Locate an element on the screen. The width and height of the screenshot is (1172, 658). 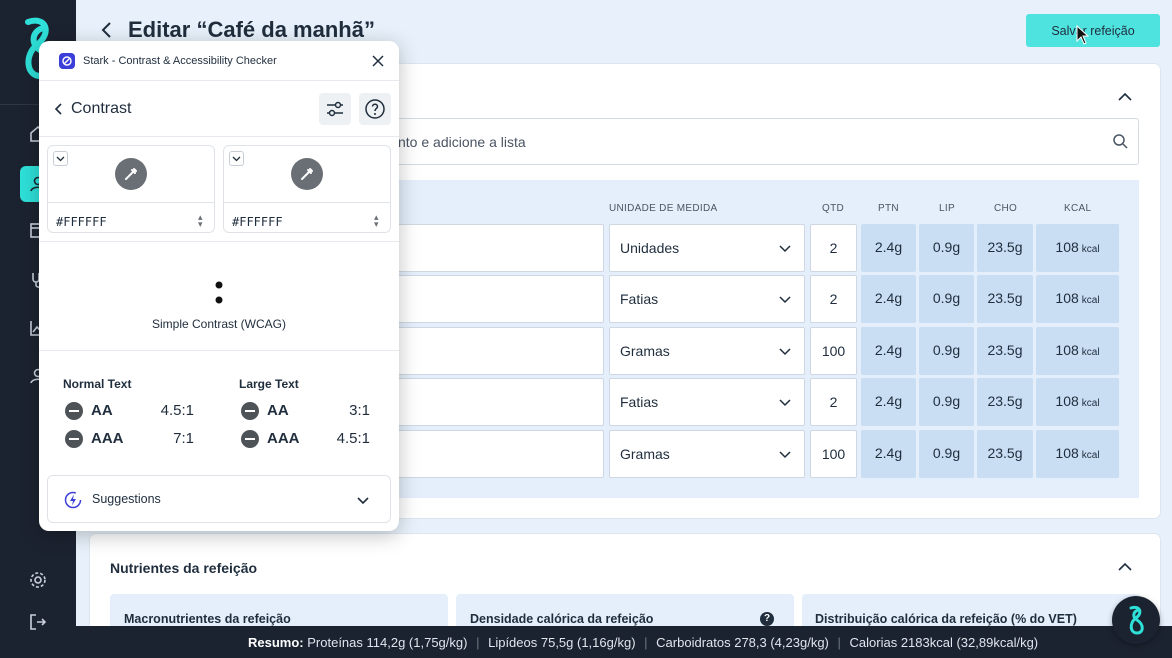
ratio-colon-icon is located at coordinates (219, 292).